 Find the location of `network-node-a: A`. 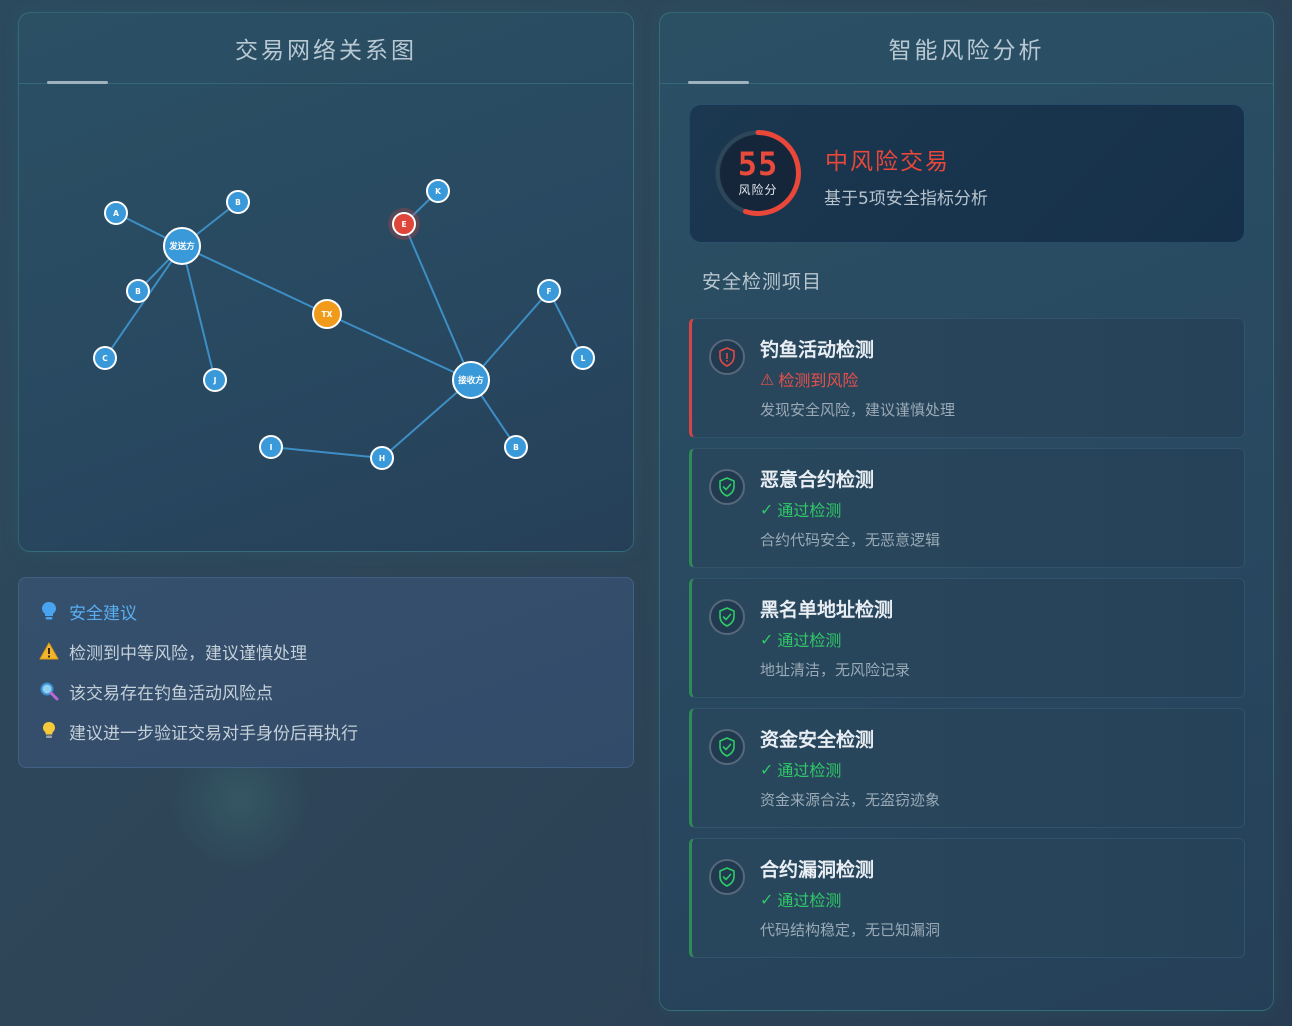

network-node-a: A is located at coordinates (116, 213).